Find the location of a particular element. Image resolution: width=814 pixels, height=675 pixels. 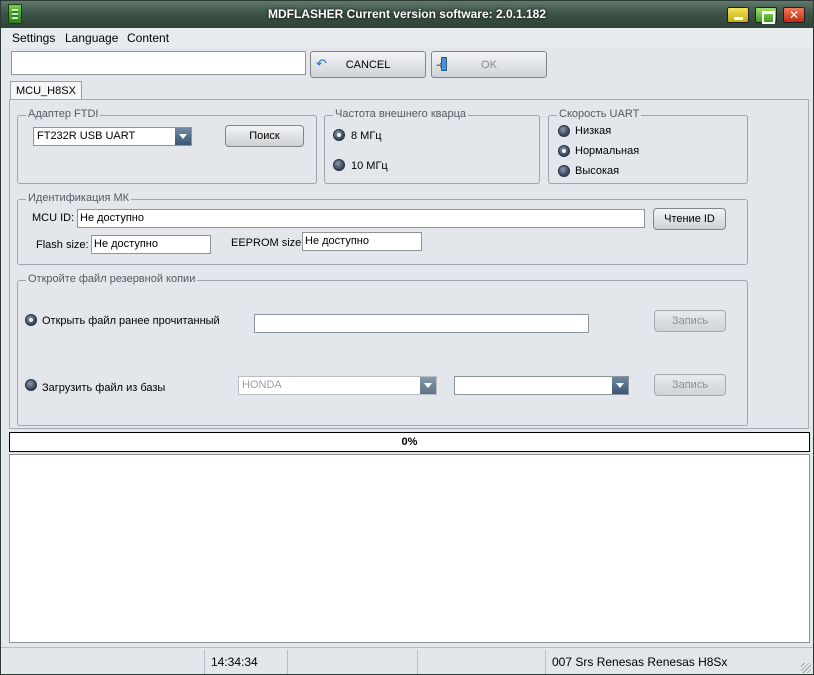

quartz-group-legend: Частота внешнего кварца is located at coordinates (401, 114).